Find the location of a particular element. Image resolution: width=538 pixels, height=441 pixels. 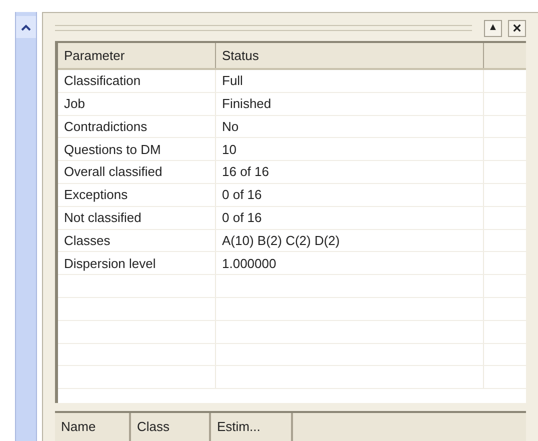

table-cell: Full is located at coordinates (350, 81).